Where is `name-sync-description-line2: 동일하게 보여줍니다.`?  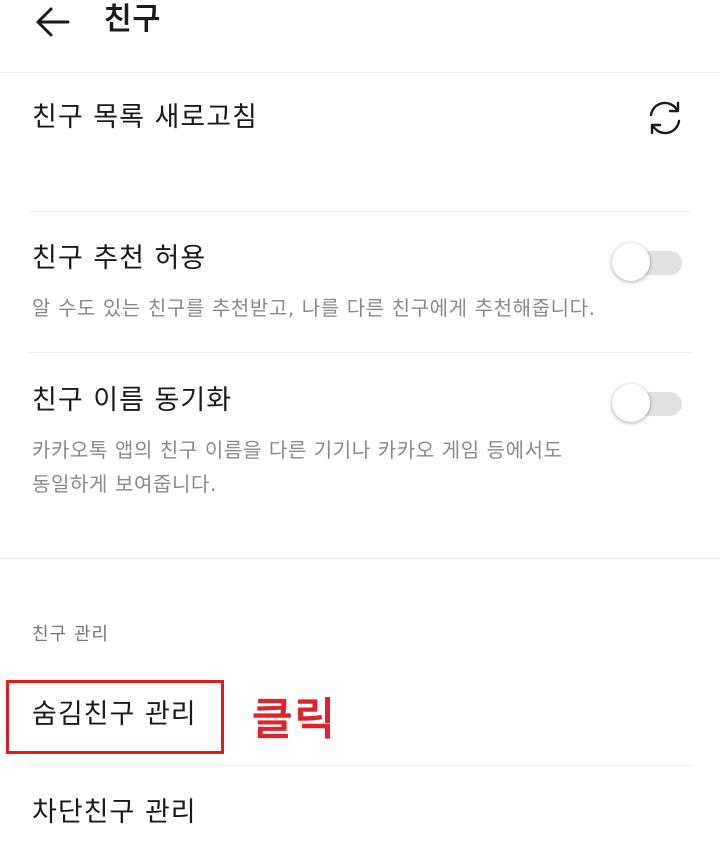 name-sync-description-line2: 동일하게 보여줍니다. is located at coordinates (124, 484).